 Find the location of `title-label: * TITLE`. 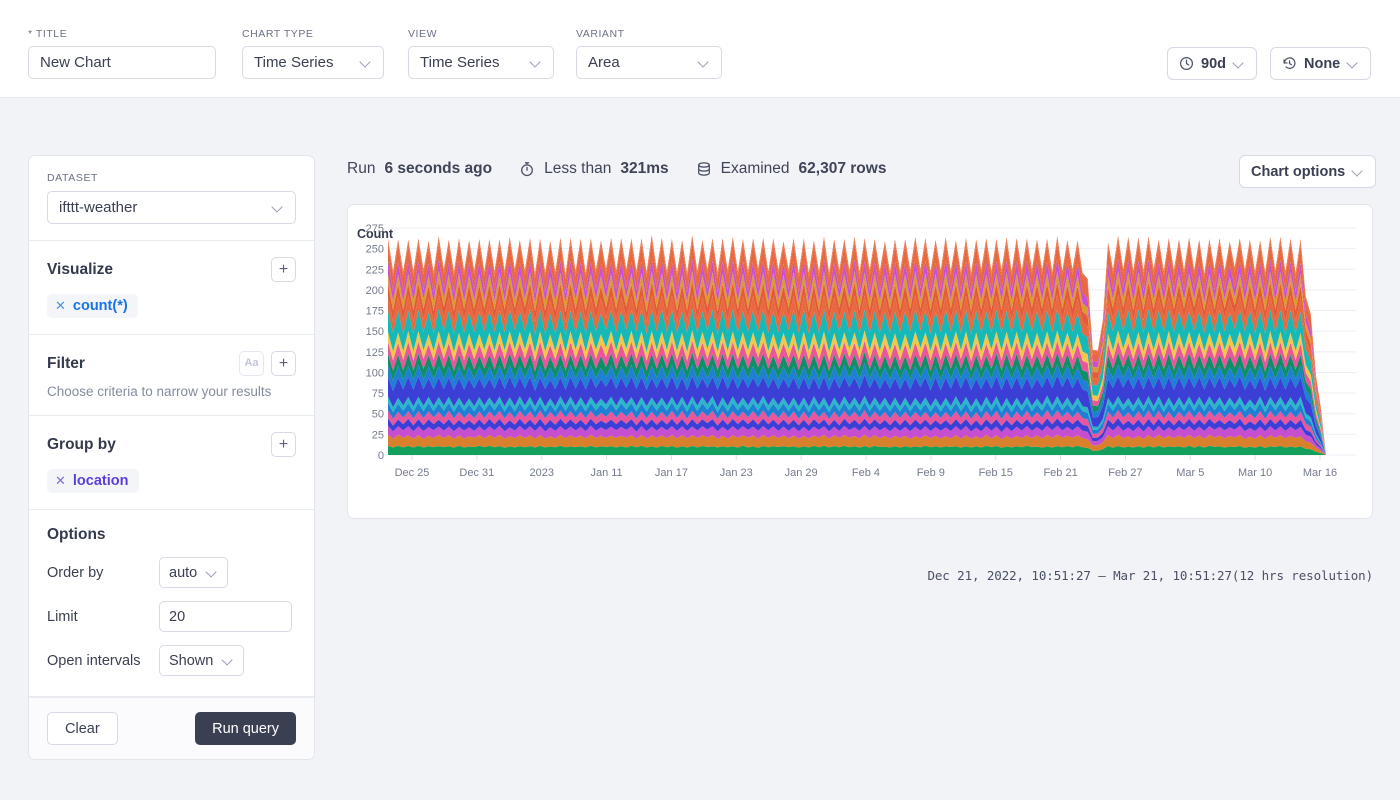

title-label: * TITLE is located at coordinates (48, 34).